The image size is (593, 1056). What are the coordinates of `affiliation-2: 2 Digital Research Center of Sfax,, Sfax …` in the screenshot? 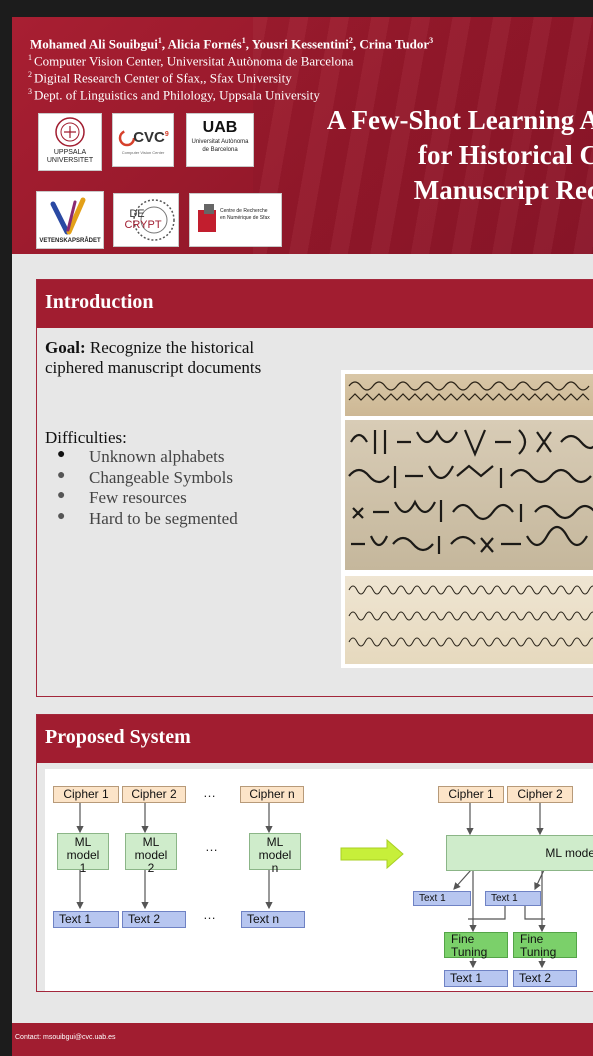 It's located at (160, 78).